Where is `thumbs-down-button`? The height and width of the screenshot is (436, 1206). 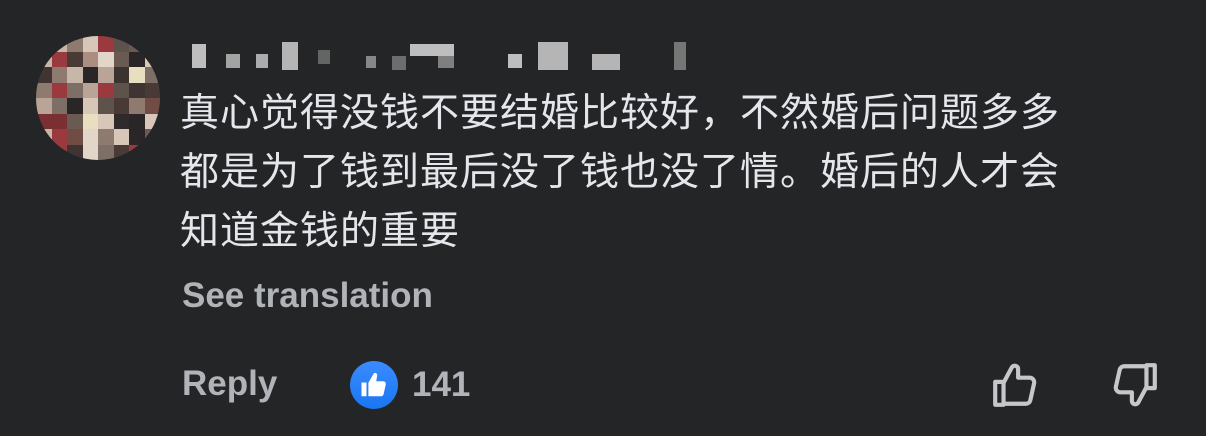 thumbs-down-button is located at coordinates (1135, 385).